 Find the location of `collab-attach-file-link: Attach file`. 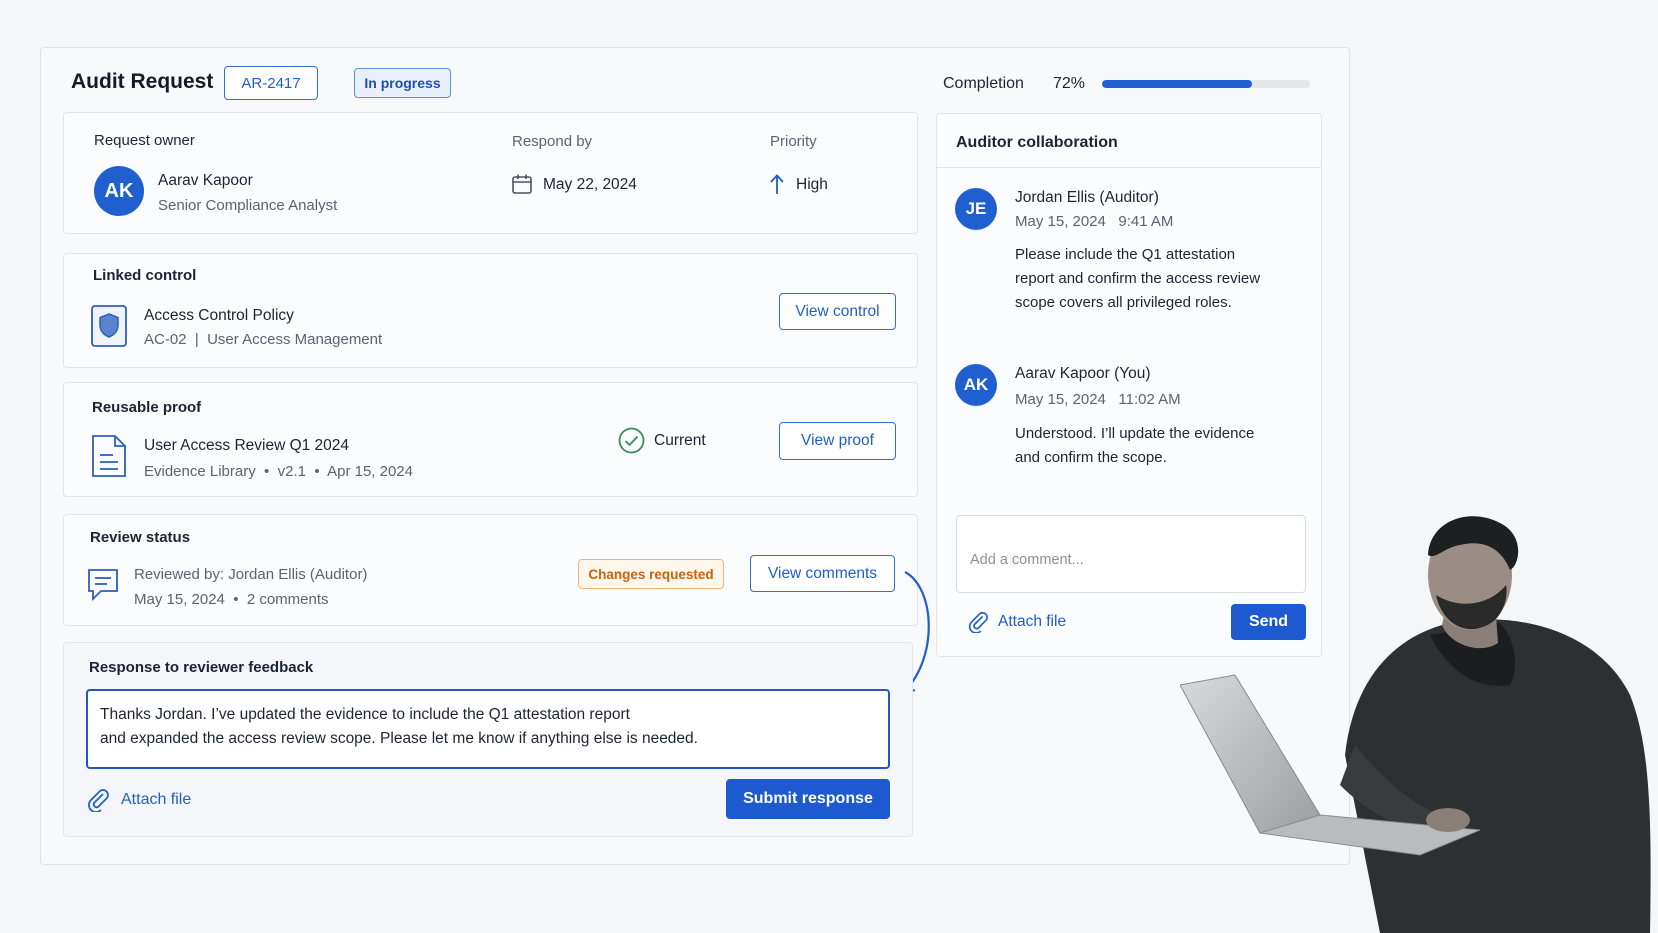

collab-attach-file-link: Attach file is located at coordinates (1032, 622).